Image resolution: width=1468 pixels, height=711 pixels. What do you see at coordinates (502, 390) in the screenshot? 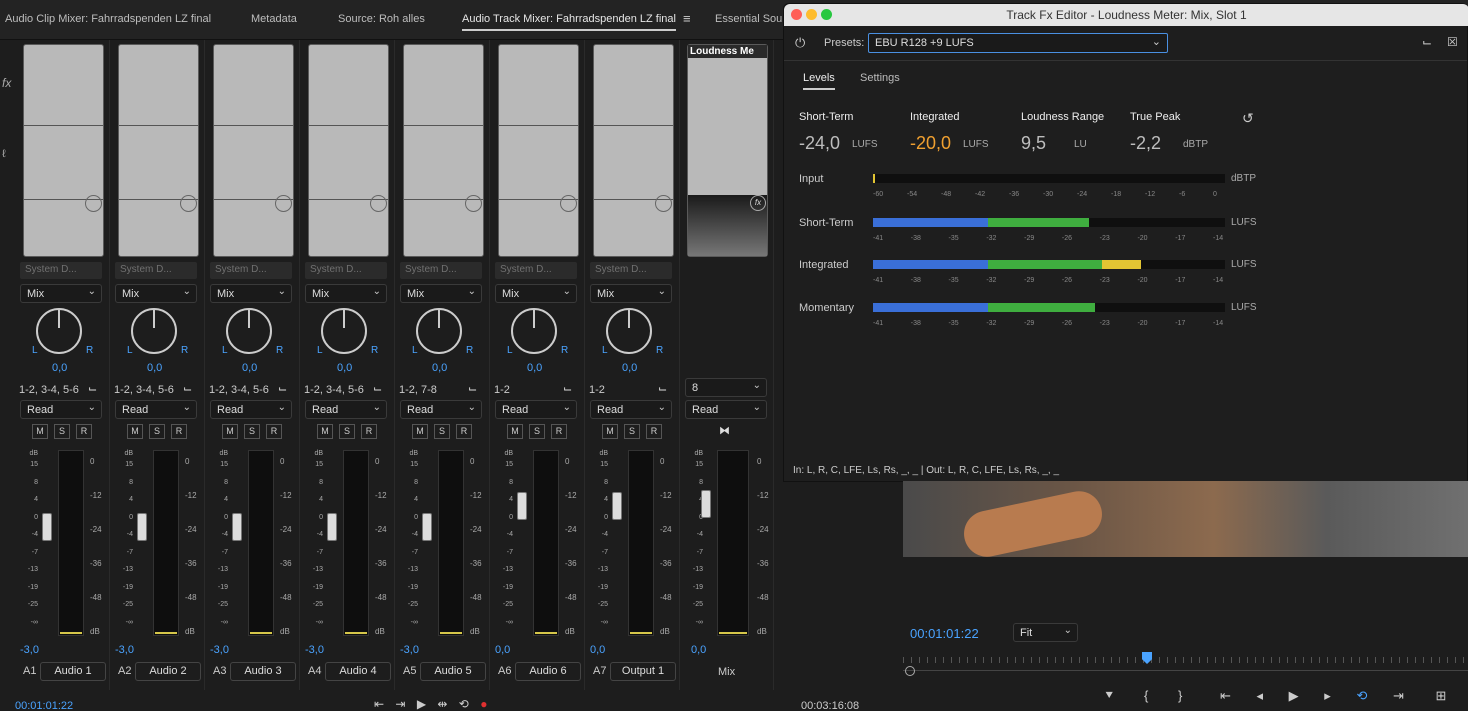
I see `track-routing: 1-2` at bounding box center [502, 390].